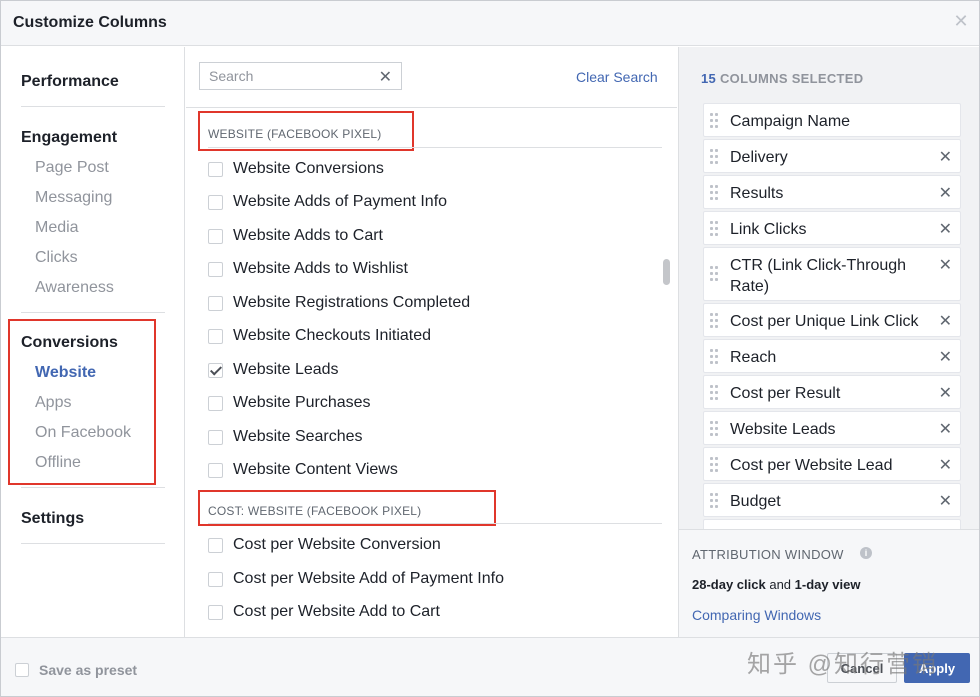 This screenshot has width=980, height=697. I want to click on option-website-content-views: Website Content Views, so click(303, 470).